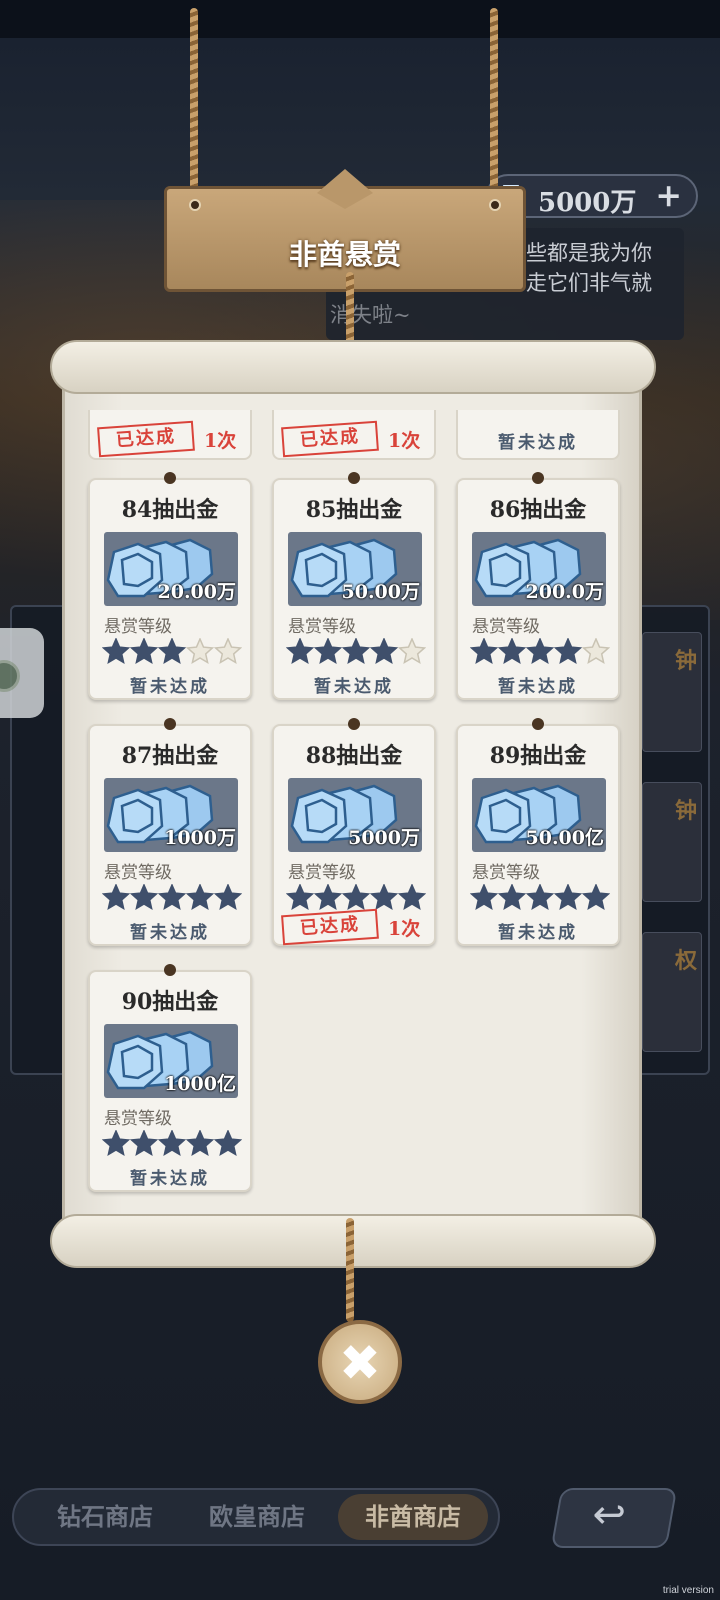 The width and height of the screenshot is (720, 1600). I want to click on bounty-title: 84抽出金, so click(170, 510).